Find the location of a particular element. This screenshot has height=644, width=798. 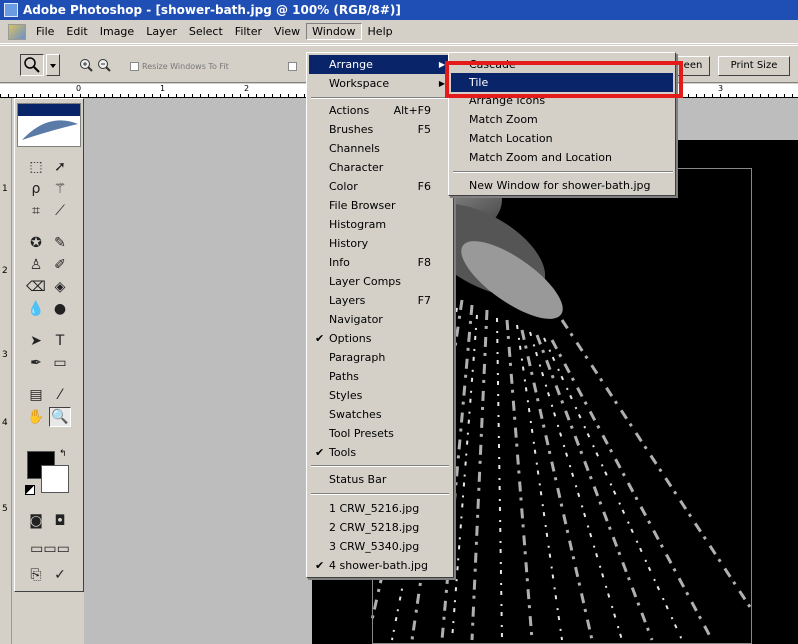

menu-item-swatches: Swatches is located at coordinates (380, 414).